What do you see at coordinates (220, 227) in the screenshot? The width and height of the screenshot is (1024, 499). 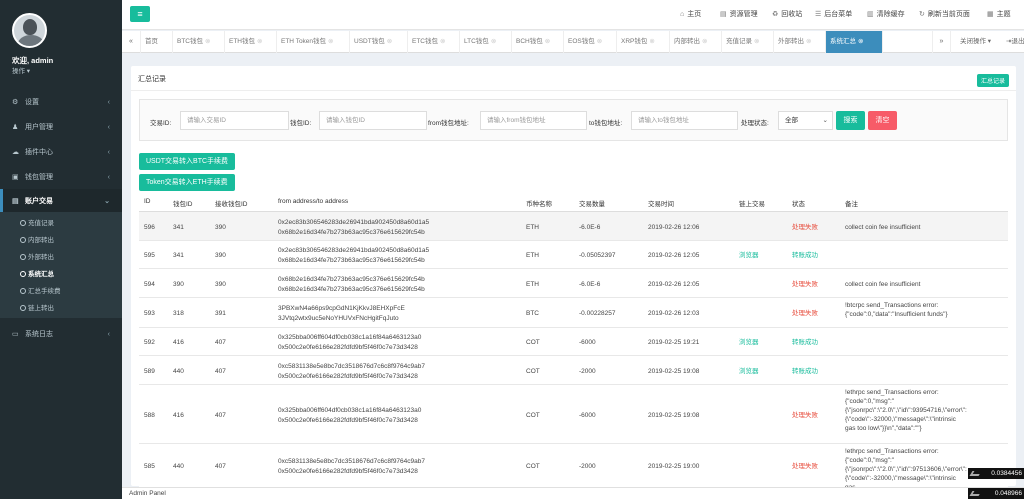 I see `cell-recv-wallet-id: 390` at bounding box center [220, 227].